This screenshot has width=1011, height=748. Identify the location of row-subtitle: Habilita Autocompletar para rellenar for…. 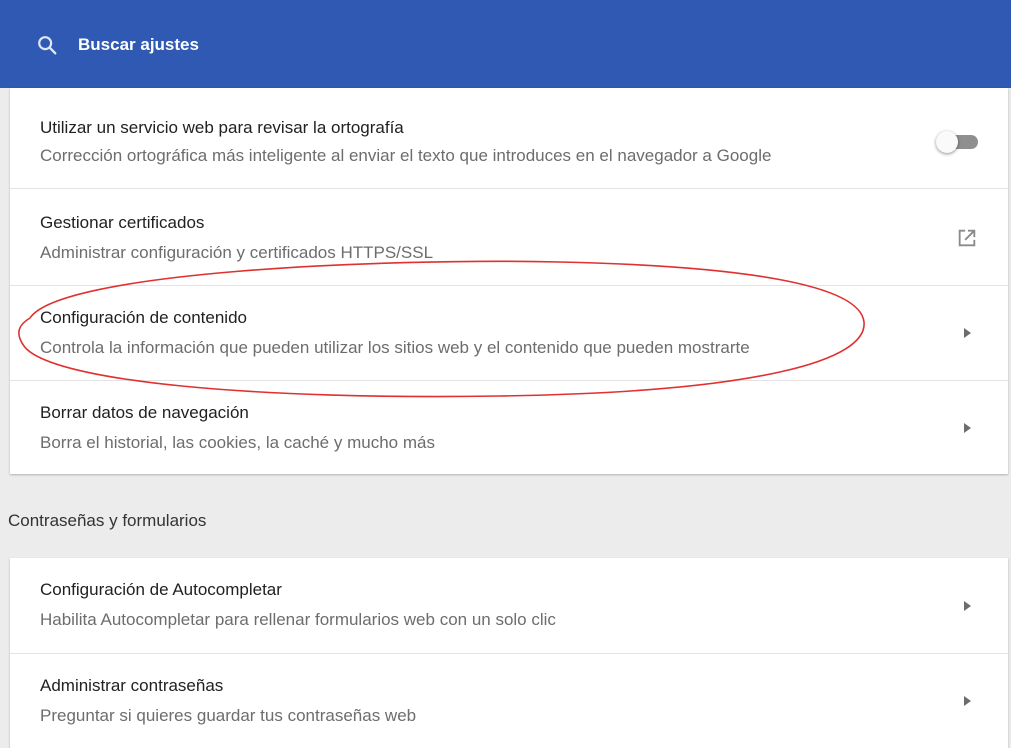
(298, 619).